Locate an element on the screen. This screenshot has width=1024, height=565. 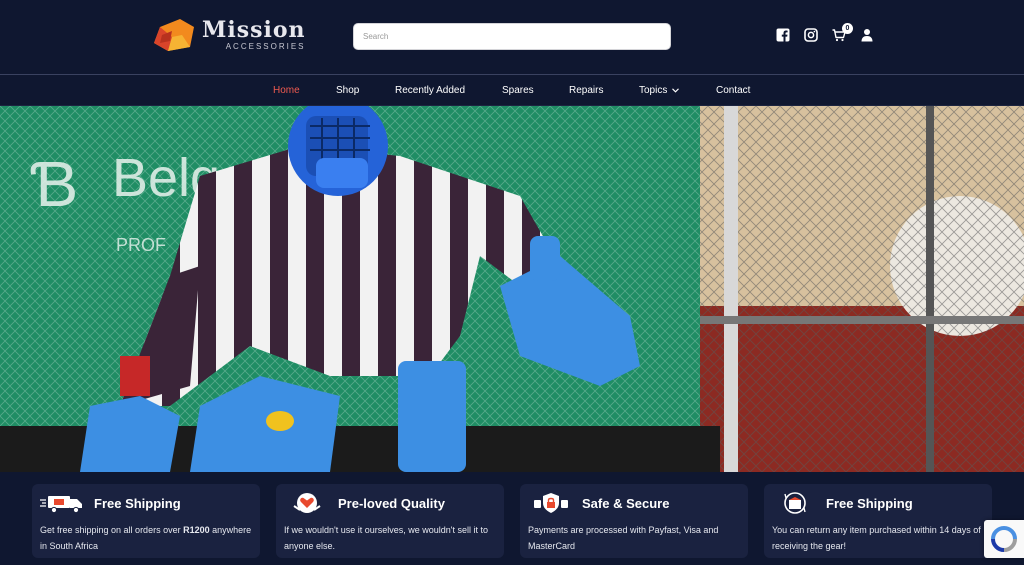
nav-item-recently-added: Recently Added is located at coordinates (430, 90).